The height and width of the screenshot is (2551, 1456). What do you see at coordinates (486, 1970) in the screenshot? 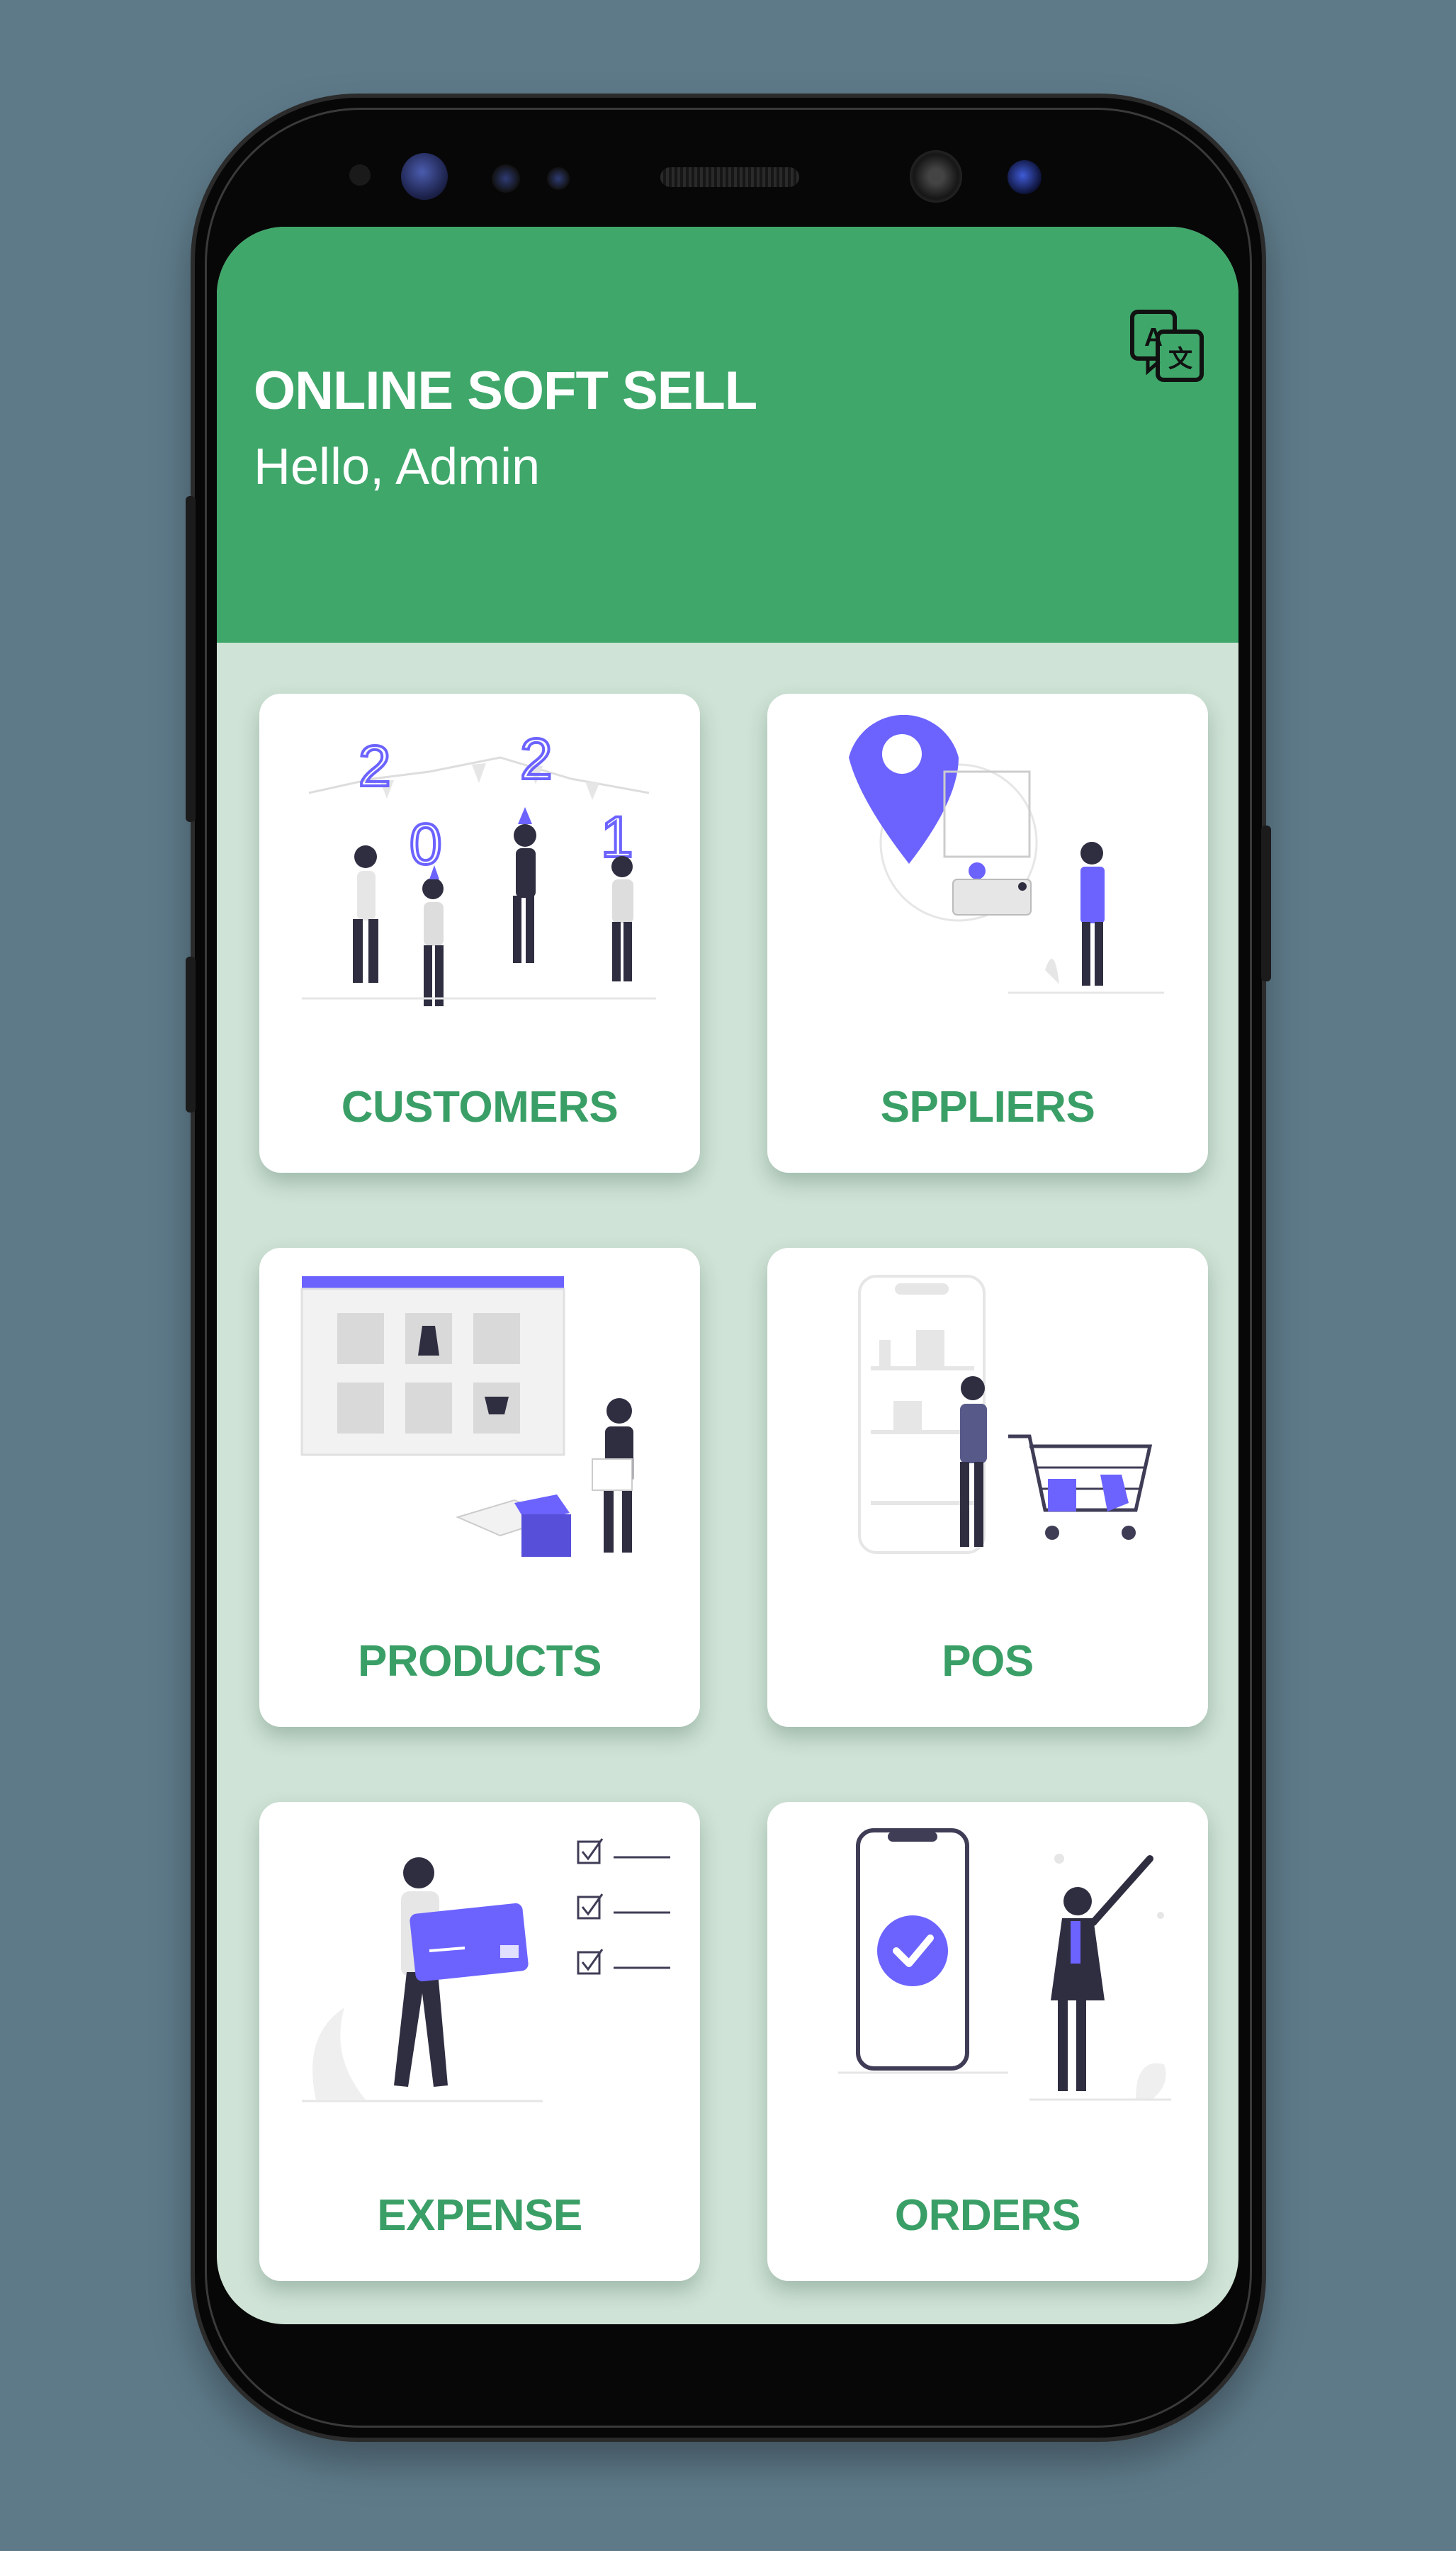
I see `credit-card-checklist-illustration` at bounding box center [486, 1970].